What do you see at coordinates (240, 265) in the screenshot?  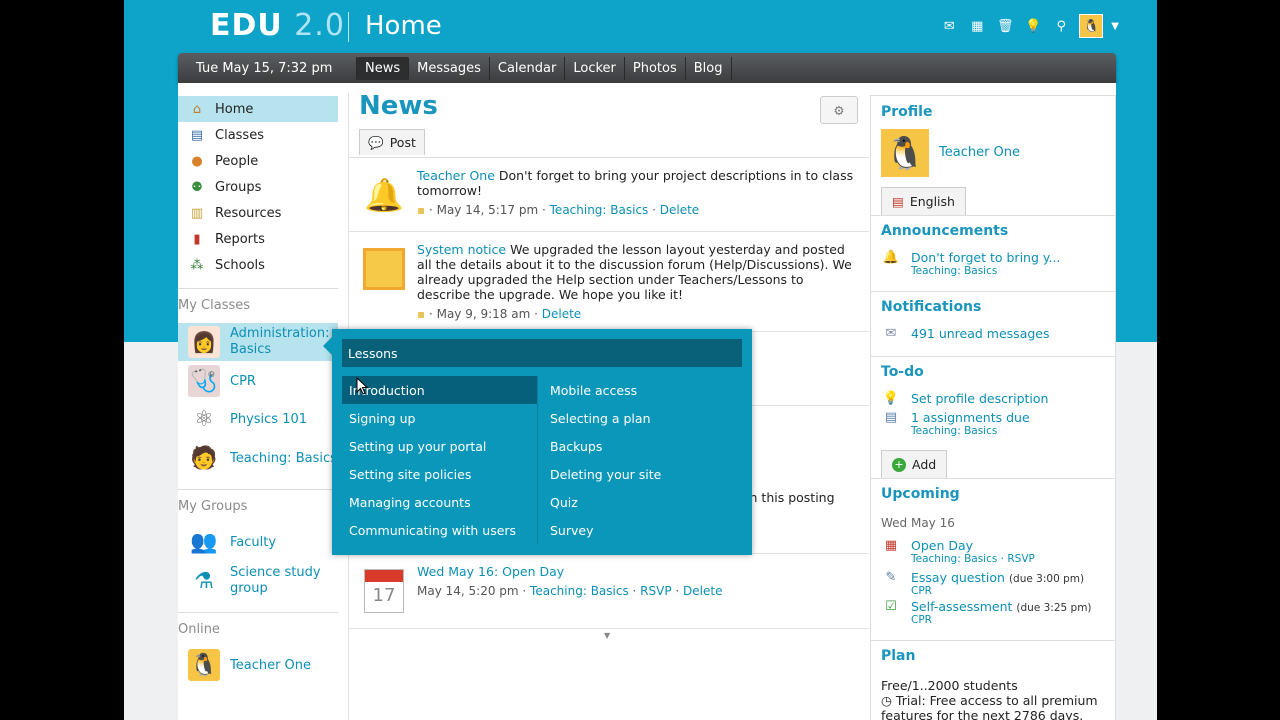 I see `sidebar-item-label: Schools` at bounding box center [240, 265].